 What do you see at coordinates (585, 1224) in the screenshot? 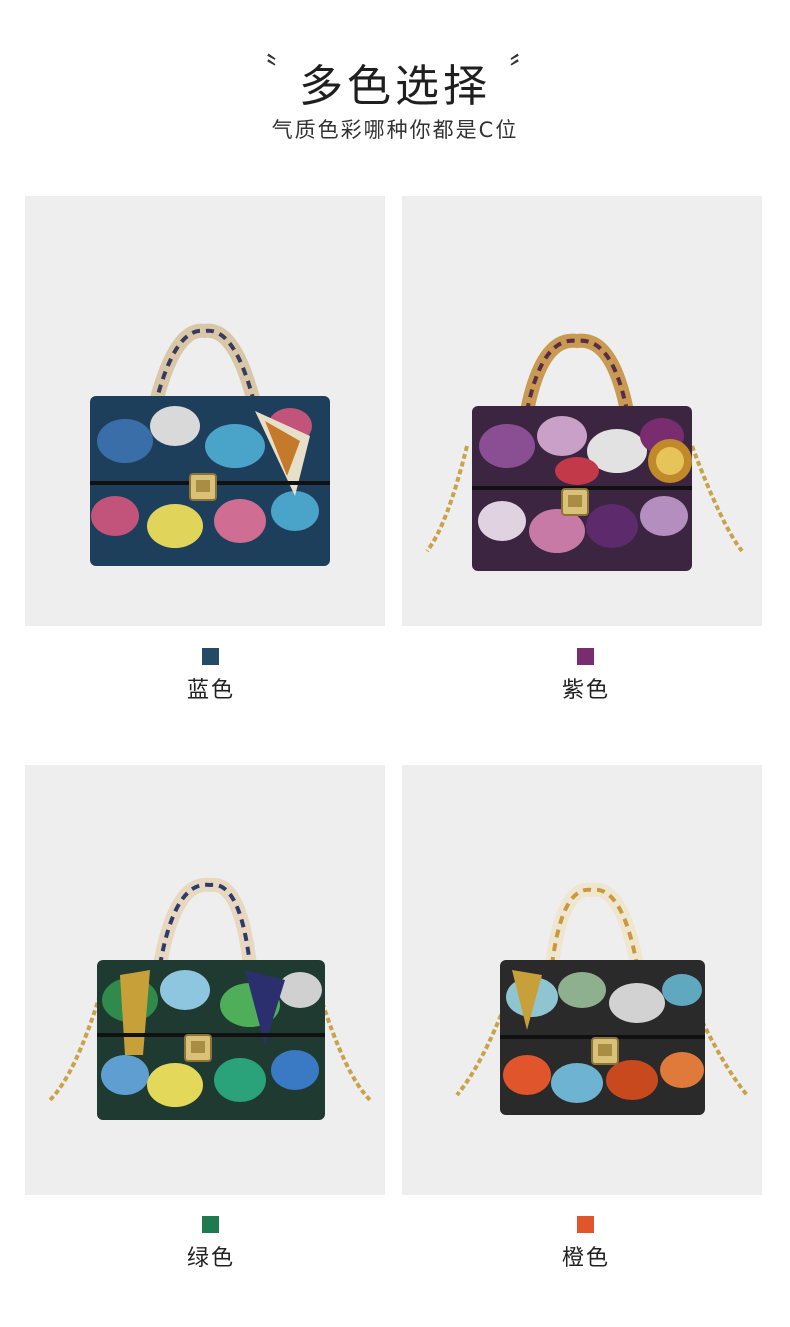
I see `color-swatch-orange` at bounding box center [585, 1224].